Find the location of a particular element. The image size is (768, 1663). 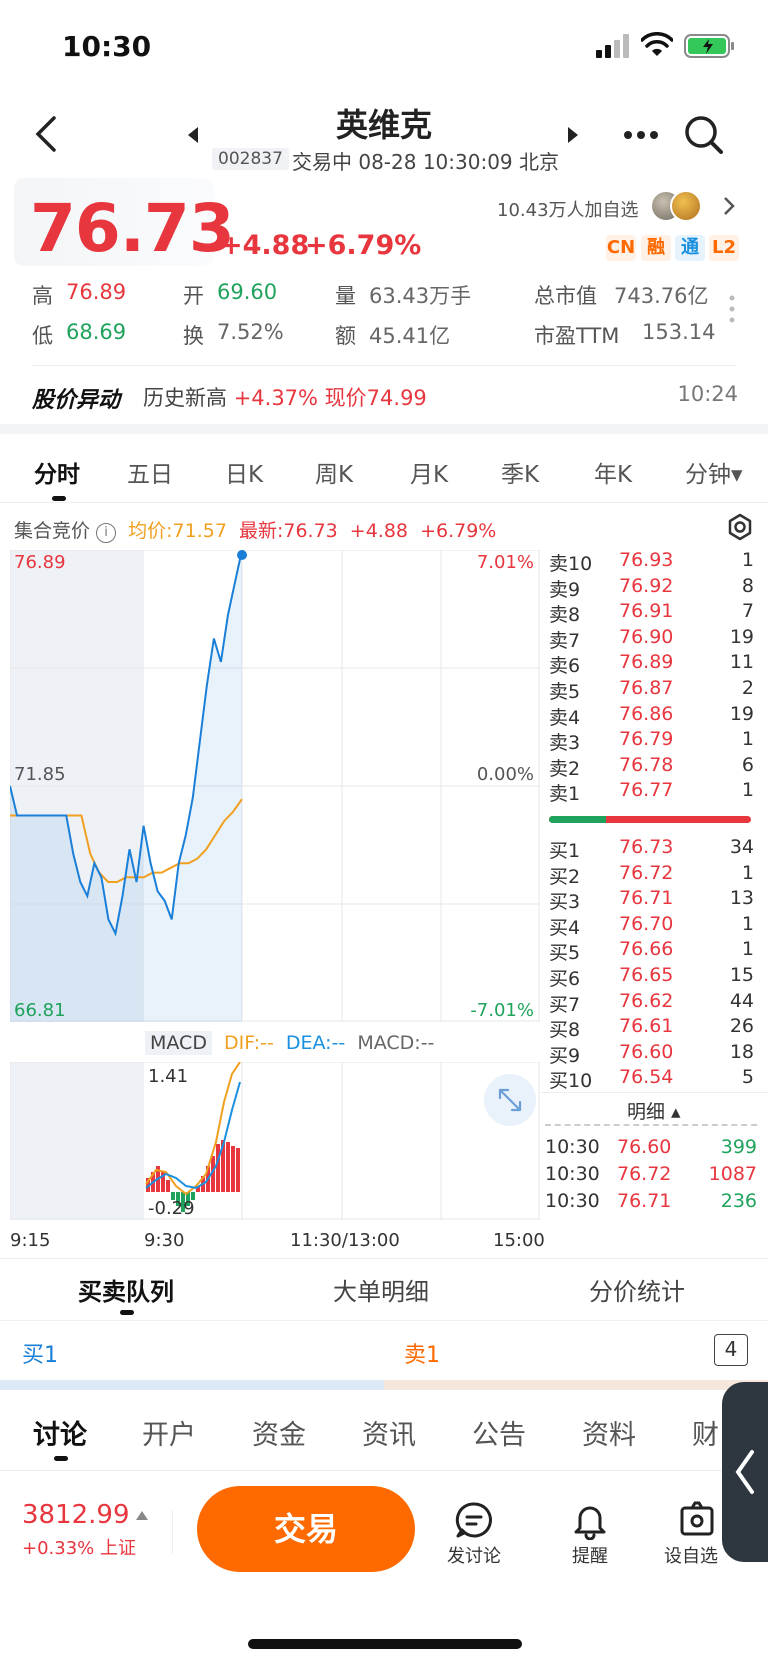

trade-button: 交易 is located at coordinates (306, 1529).